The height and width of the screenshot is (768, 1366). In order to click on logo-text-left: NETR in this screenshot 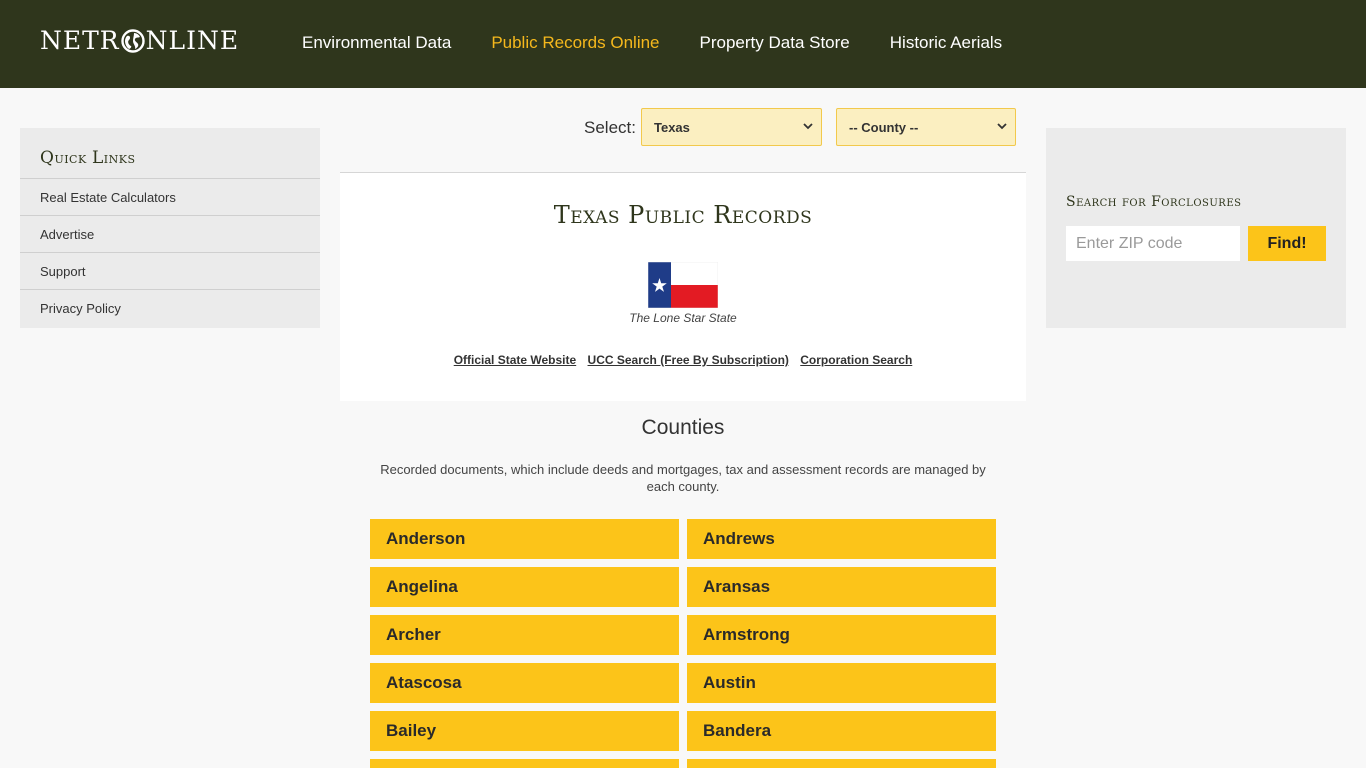, I will do `click(80, 40)`.